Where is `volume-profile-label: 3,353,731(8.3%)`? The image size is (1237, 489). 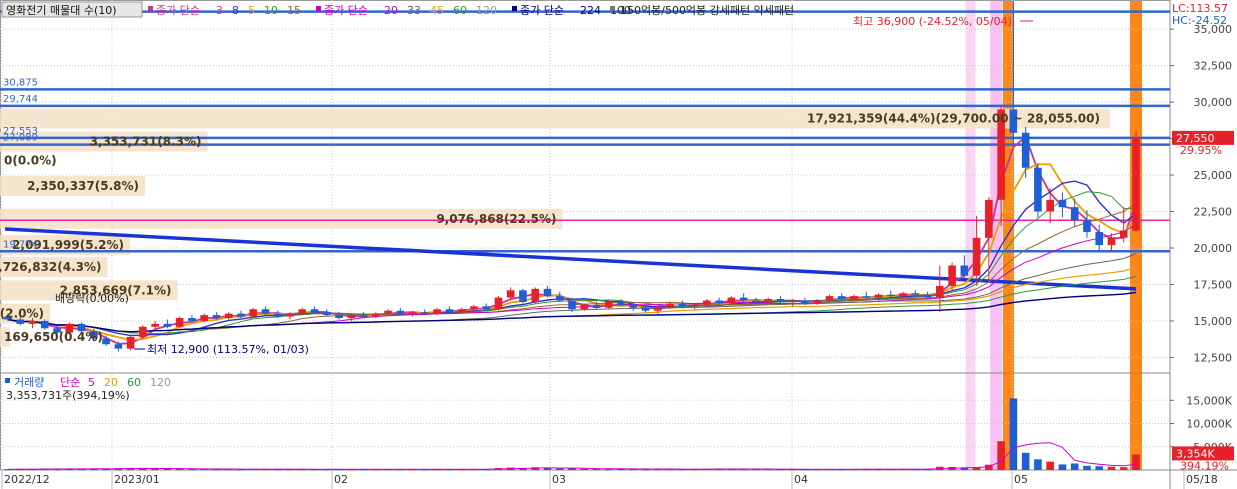
volume-profile-label: 3,353,731(8.3%) is located at coordinates (146, 142).